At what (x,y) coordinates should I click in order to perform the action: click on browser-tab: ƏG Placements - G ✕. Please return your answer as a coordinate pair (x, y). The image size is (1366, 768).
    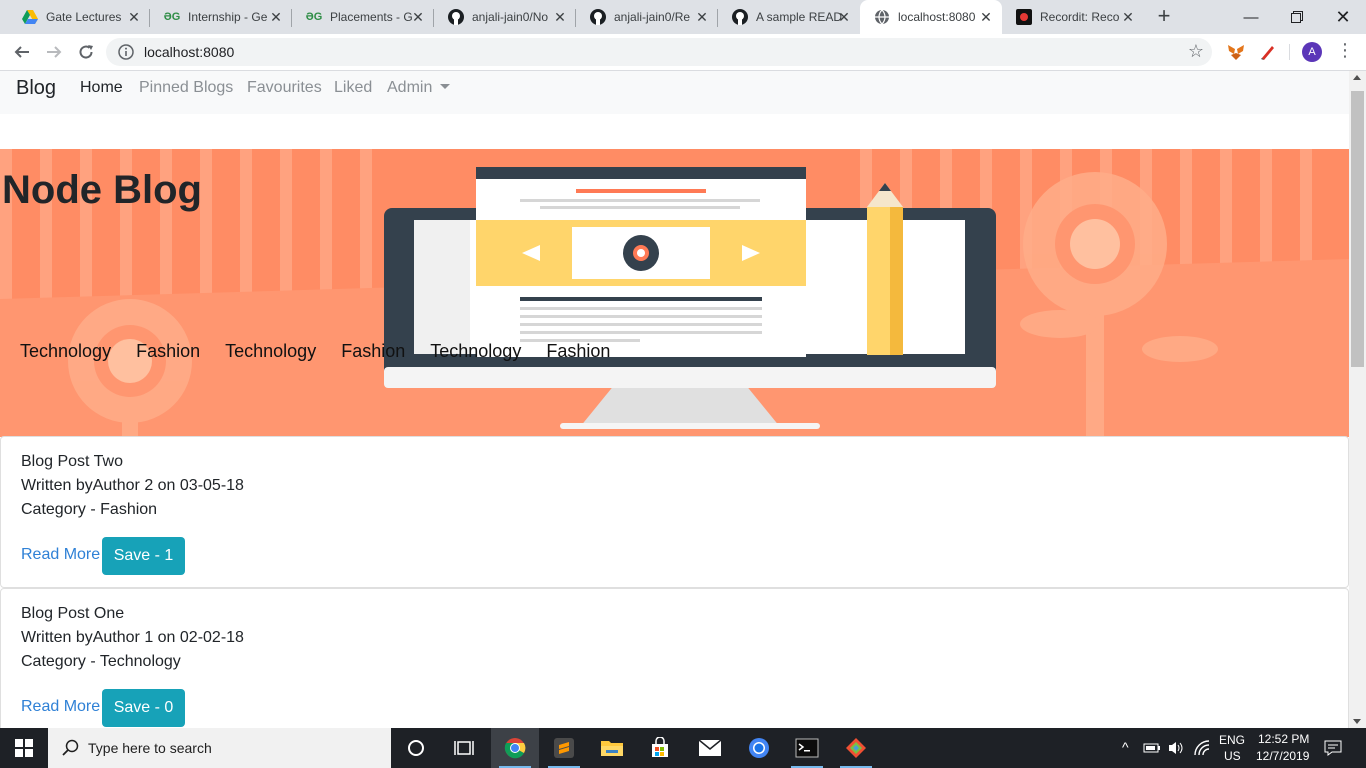
    Looking at the image, I should click on (363, 17).